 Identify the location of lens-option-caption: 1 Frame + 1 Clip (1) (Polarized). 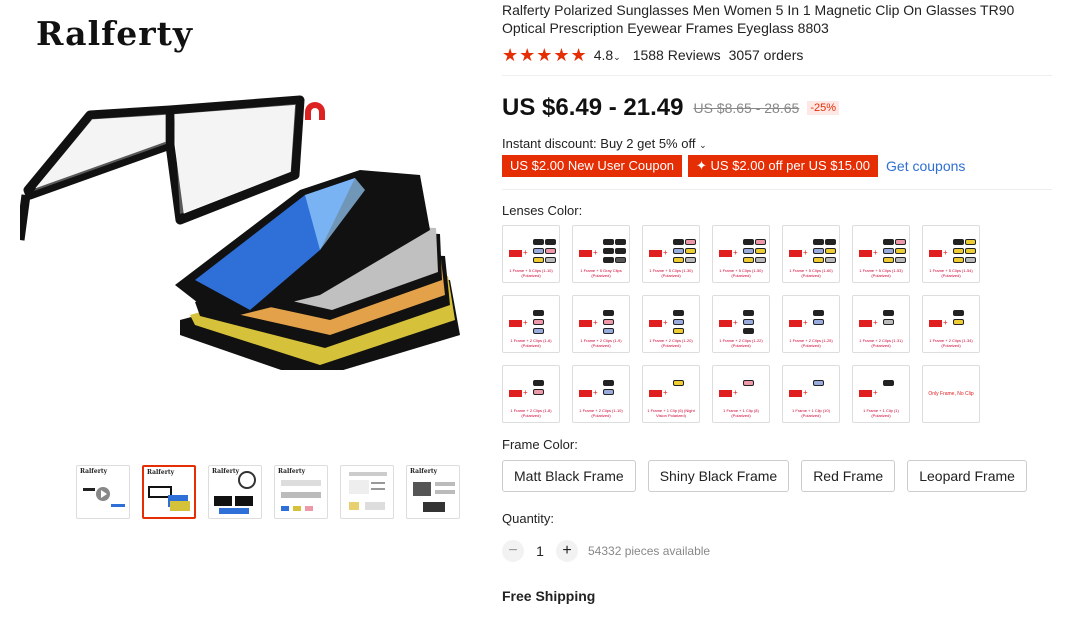
(881, 413).